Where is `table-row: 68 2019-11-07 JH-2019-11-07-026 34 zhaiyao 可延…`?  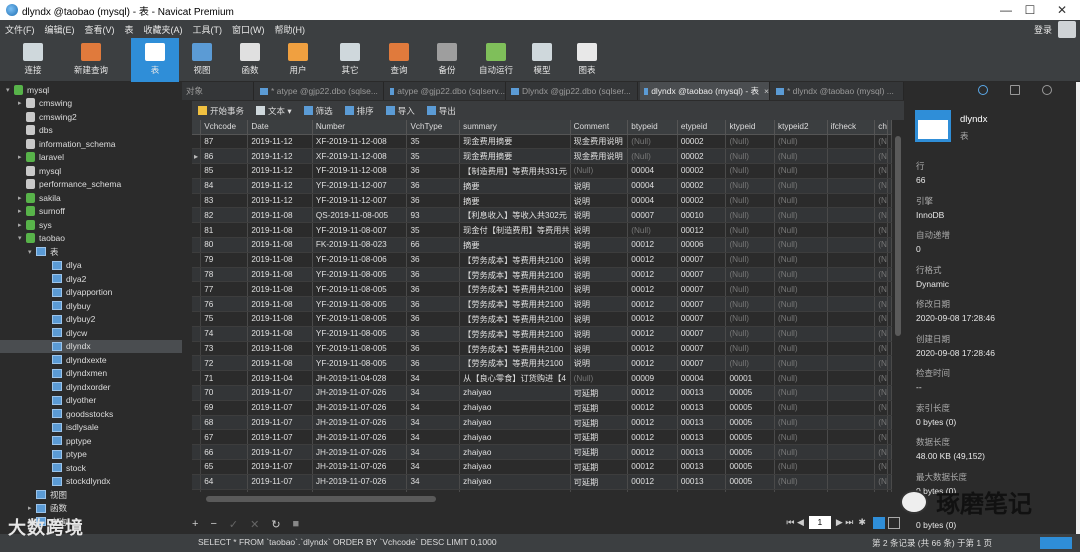 table-row: 68 2019-11-07 JH-2019-11-07-026 34 zhaiyao 可延… is located at coordinates (542, 423).